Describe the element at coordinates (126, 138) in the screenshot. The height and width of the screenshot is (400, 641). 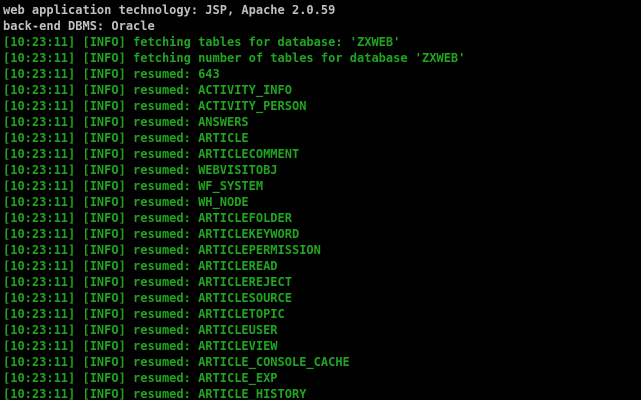
I see `log-line: [10:23:11] [INFO] resumed: ARTICLE` at that location.